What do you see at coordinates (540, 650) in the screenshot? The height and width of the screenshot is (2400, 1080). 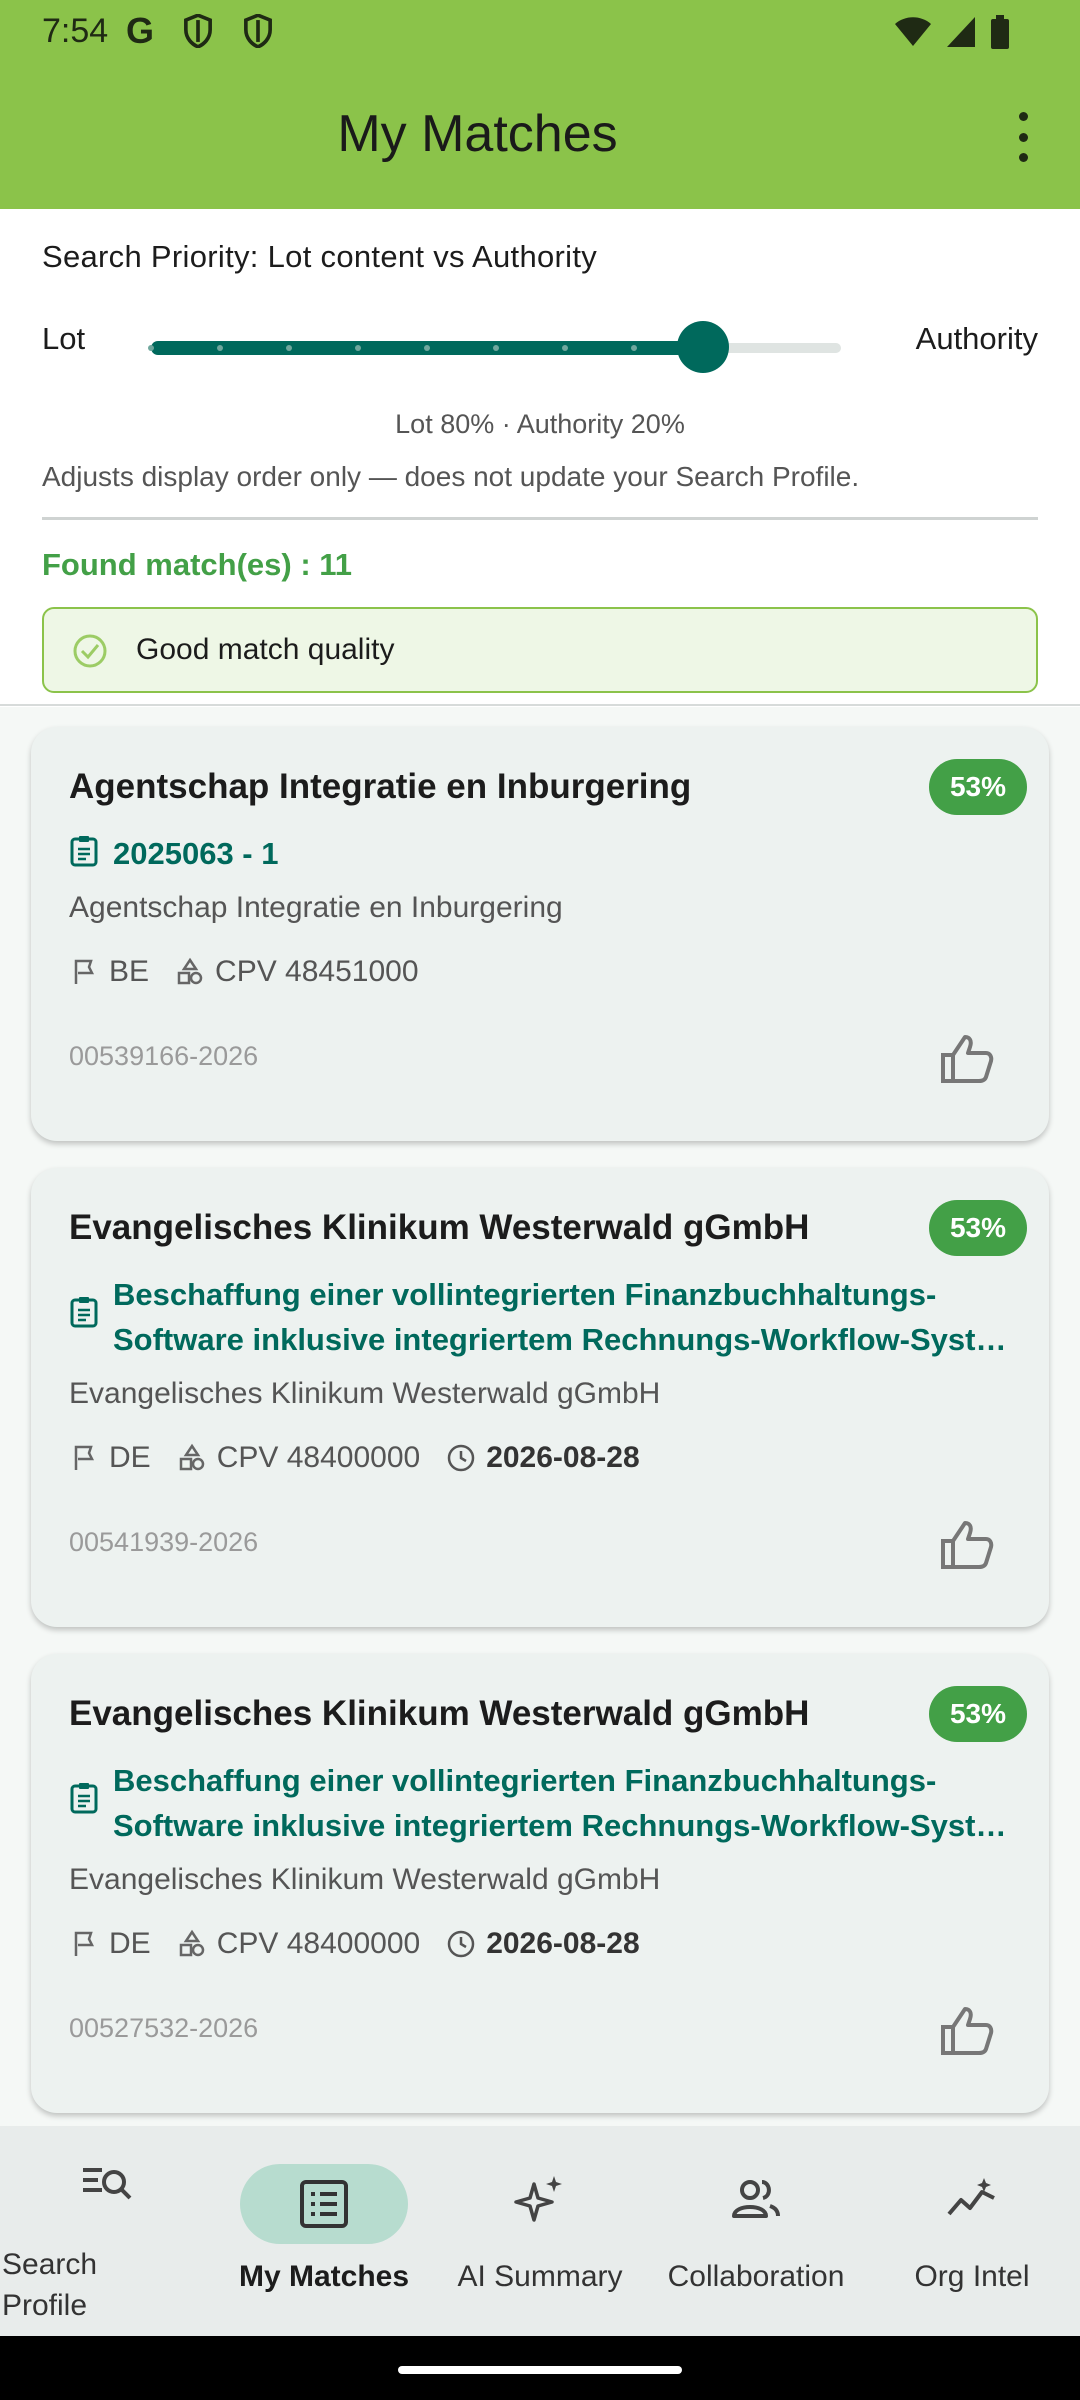 I see `match-quality-banner: Good match quality` at bounding box center [540, 650].